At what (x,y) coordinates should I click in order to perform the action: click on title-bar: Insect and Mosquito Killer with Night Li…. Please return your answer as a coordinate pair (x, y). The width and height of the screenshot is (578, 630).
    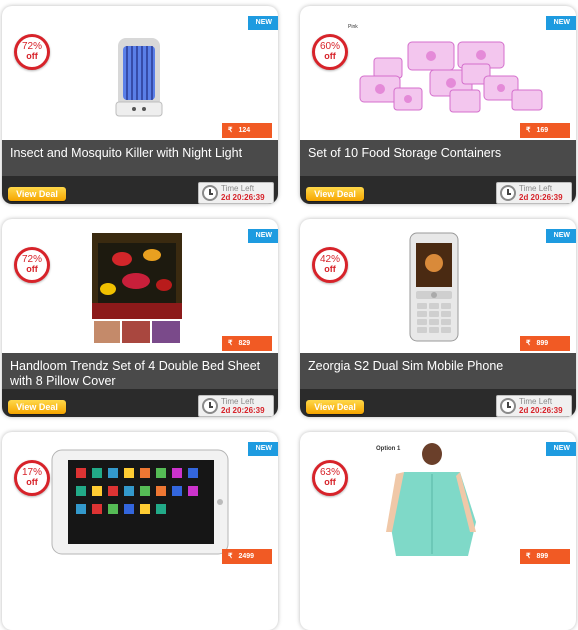
    Looking at the image, I should click on (140, 158).